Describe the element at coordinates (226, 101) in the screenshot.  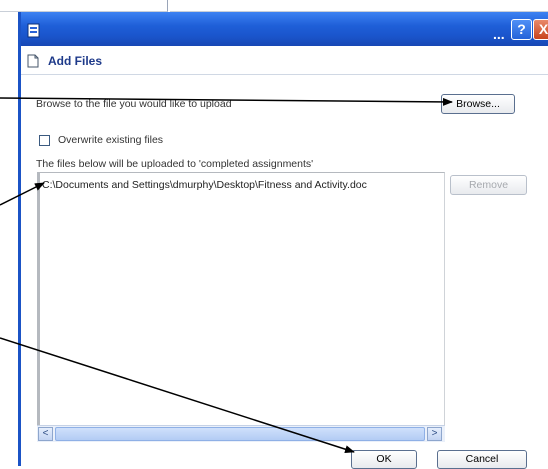
I see `arrow-to-browse` at that location.